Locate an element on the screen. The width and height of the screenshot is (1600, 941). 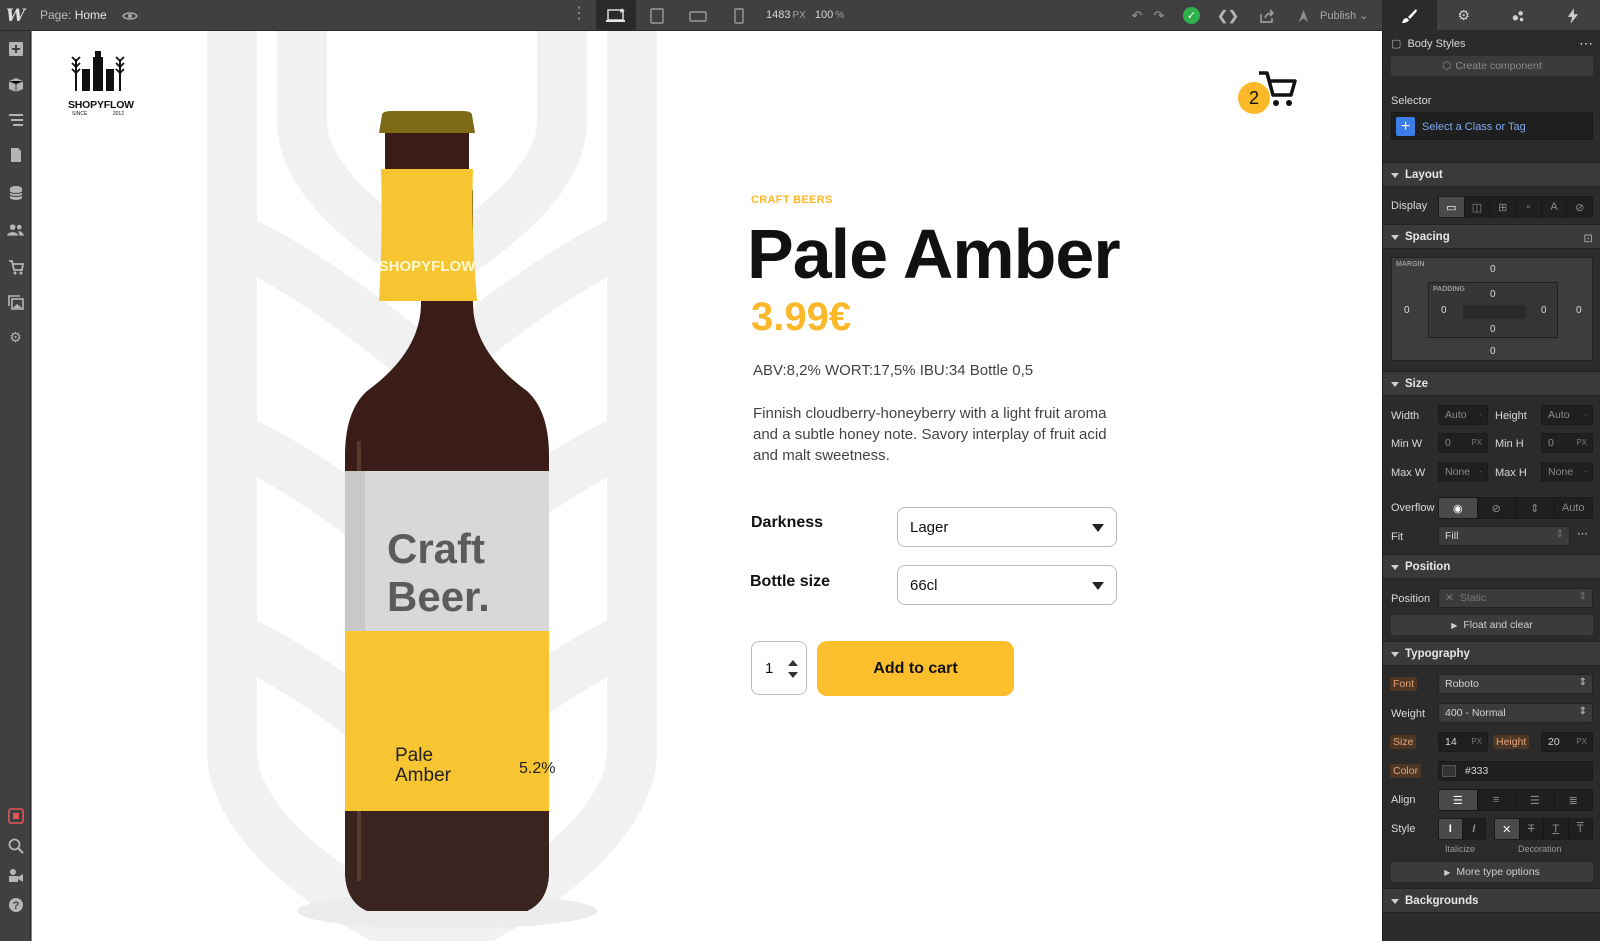
search-icon is located at coordinates (15, 845).